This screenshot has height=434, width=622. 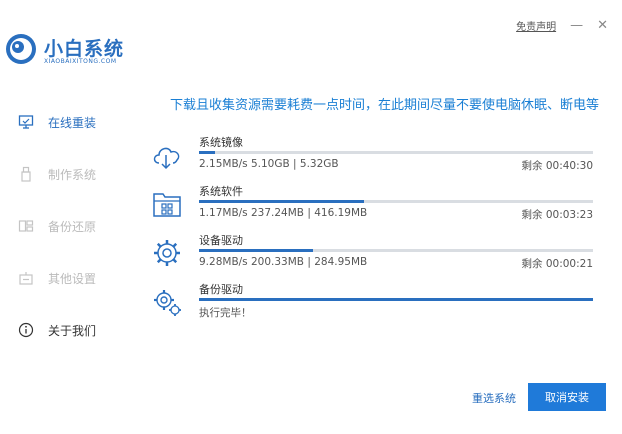 I want to click on sidebar-item-label: 制作系统, so click(x=72, y=174).